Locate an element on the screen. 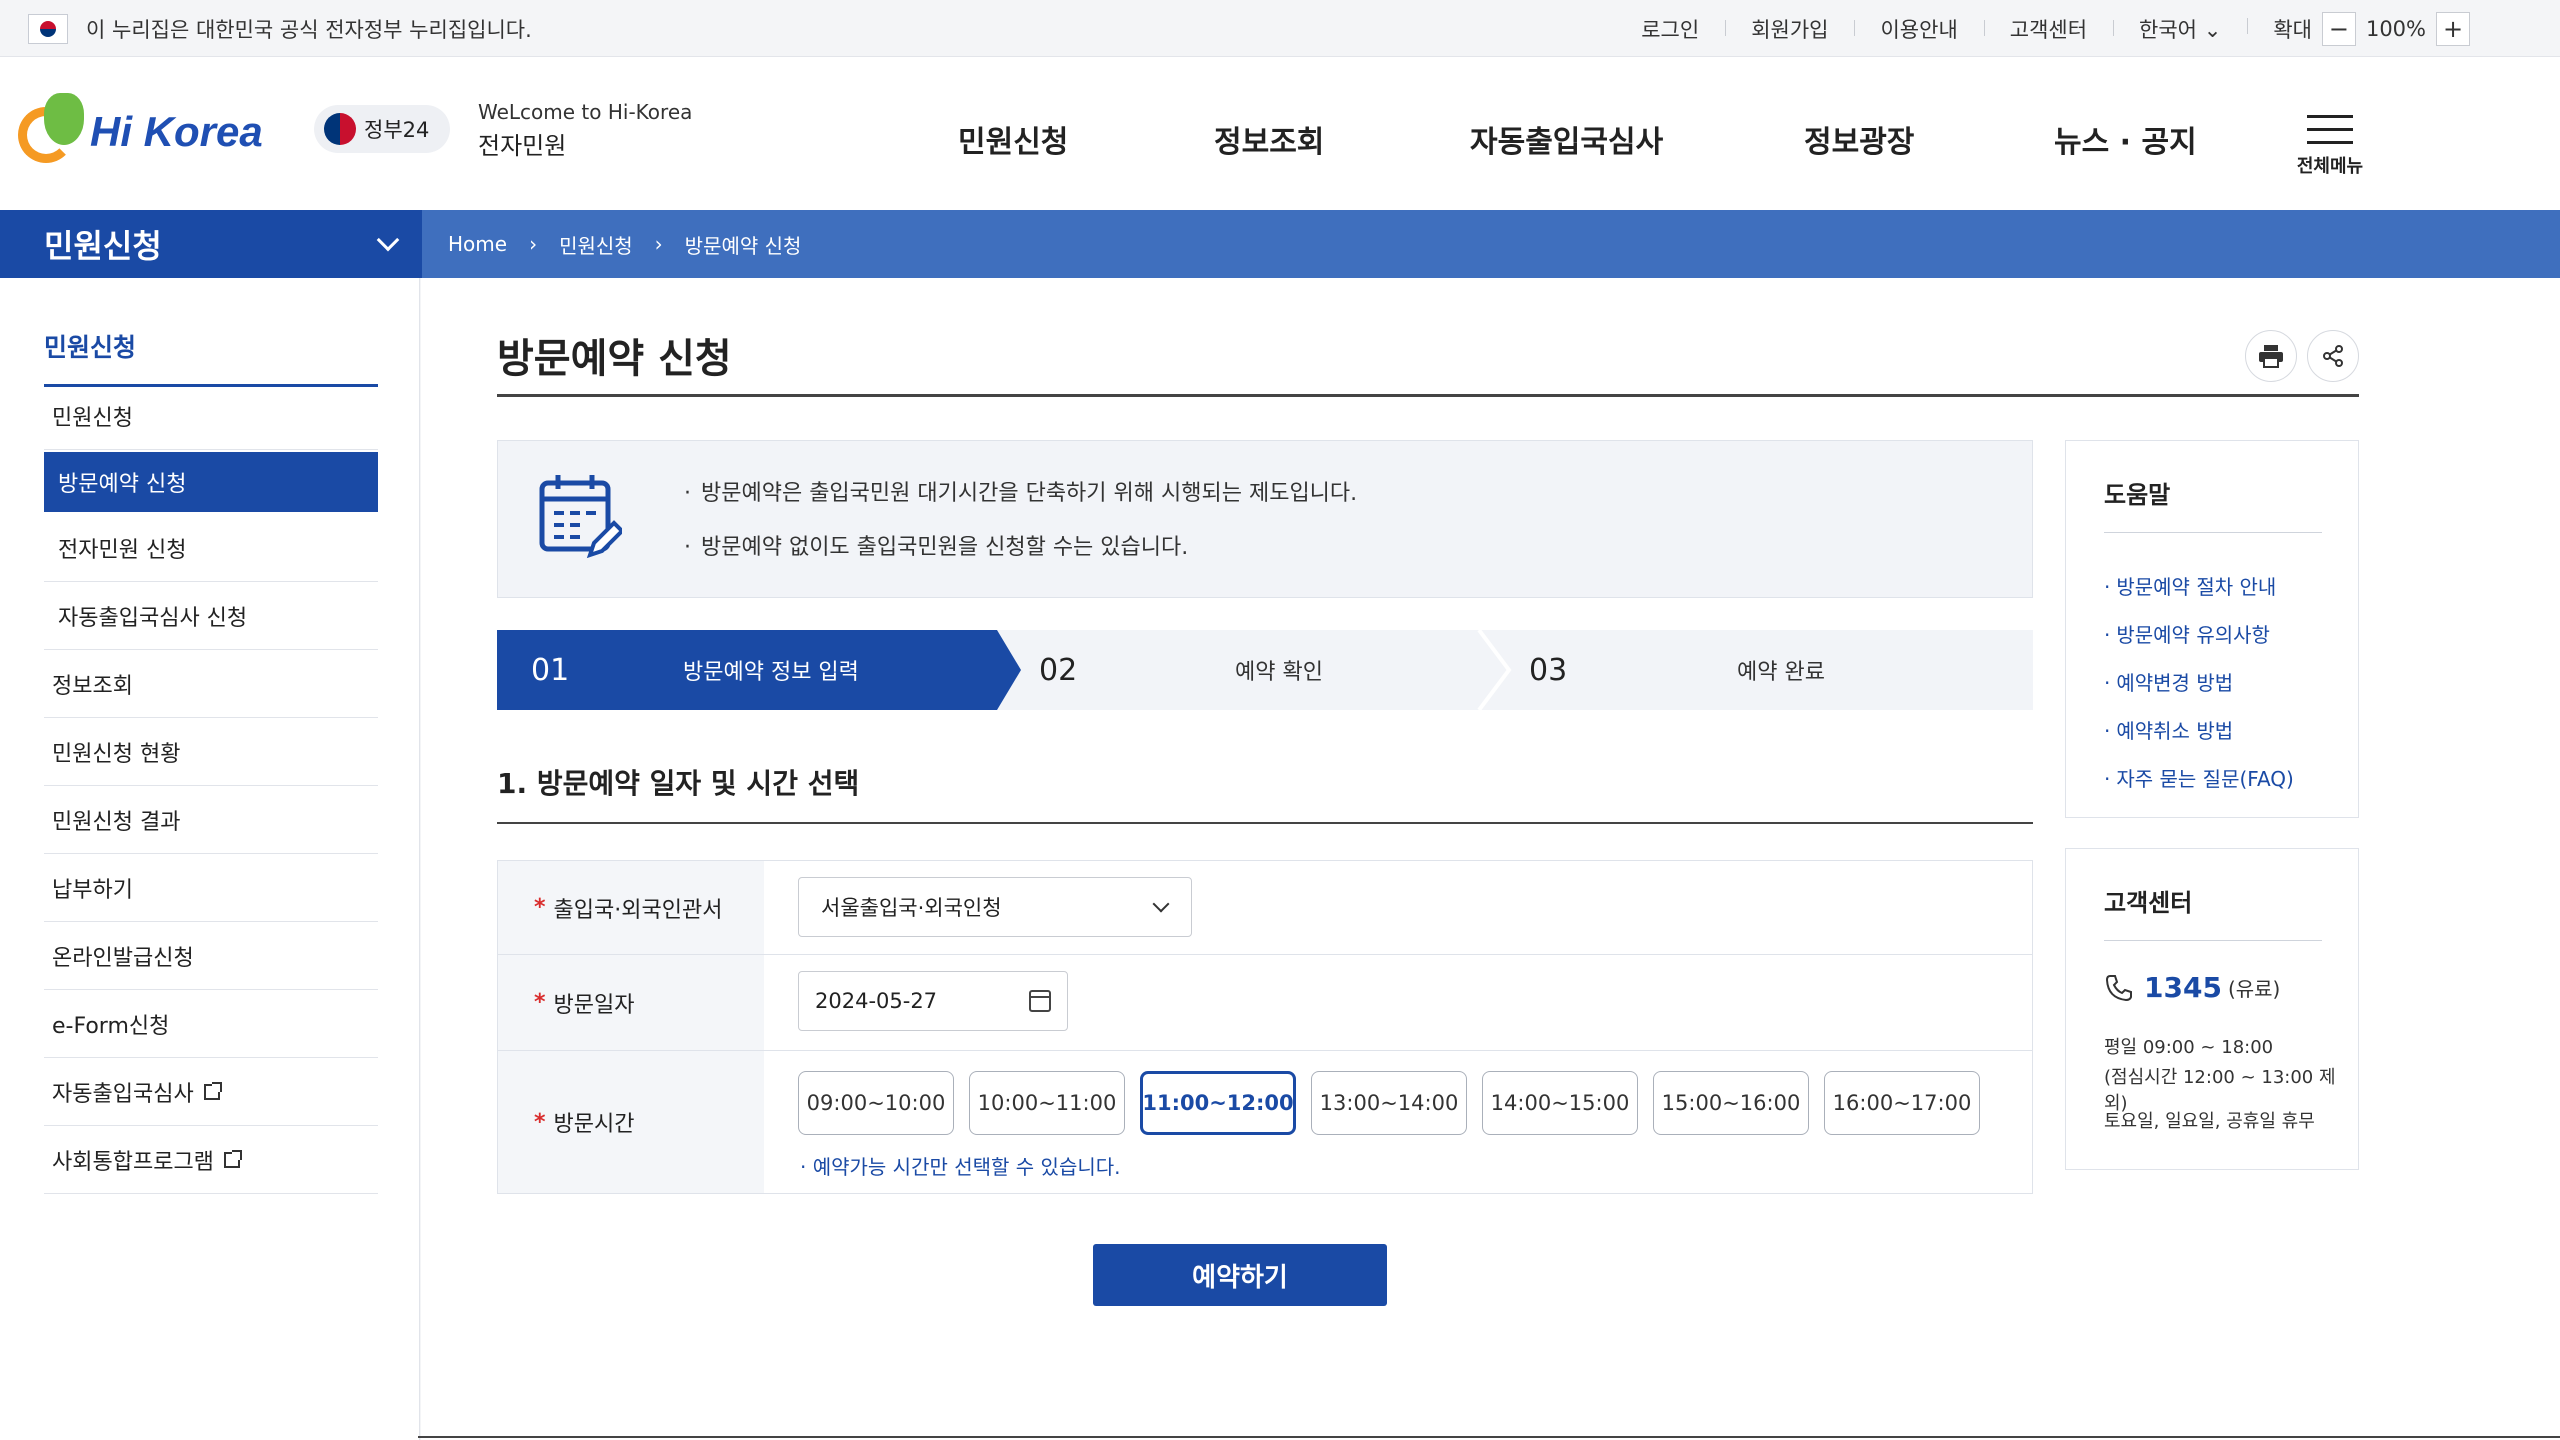  help-link-notes: 방문예약 유의사항 is located at coordinates (2187, 633).